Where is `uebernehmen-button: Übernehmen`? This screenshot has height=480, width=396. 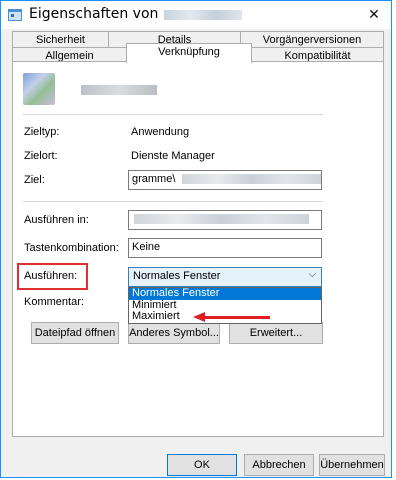 uebernehmen-button: Übernehmen is located at coordinates (352, 465).